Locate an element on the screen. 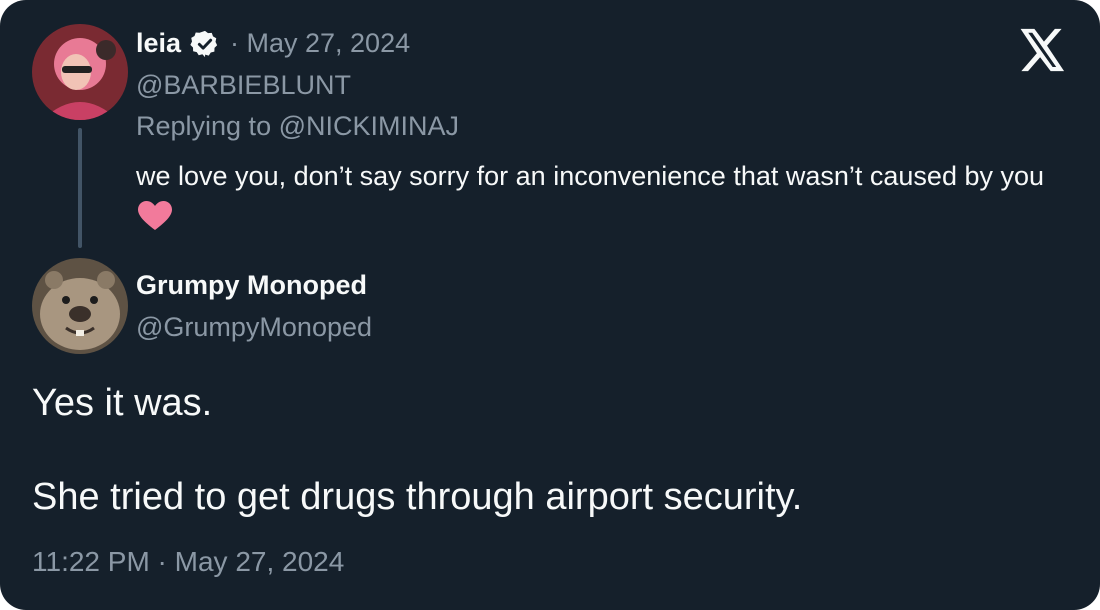 The width and height of the screenshot is (1100, 610). pink-heart-icon is located at coordinates (155, 215).